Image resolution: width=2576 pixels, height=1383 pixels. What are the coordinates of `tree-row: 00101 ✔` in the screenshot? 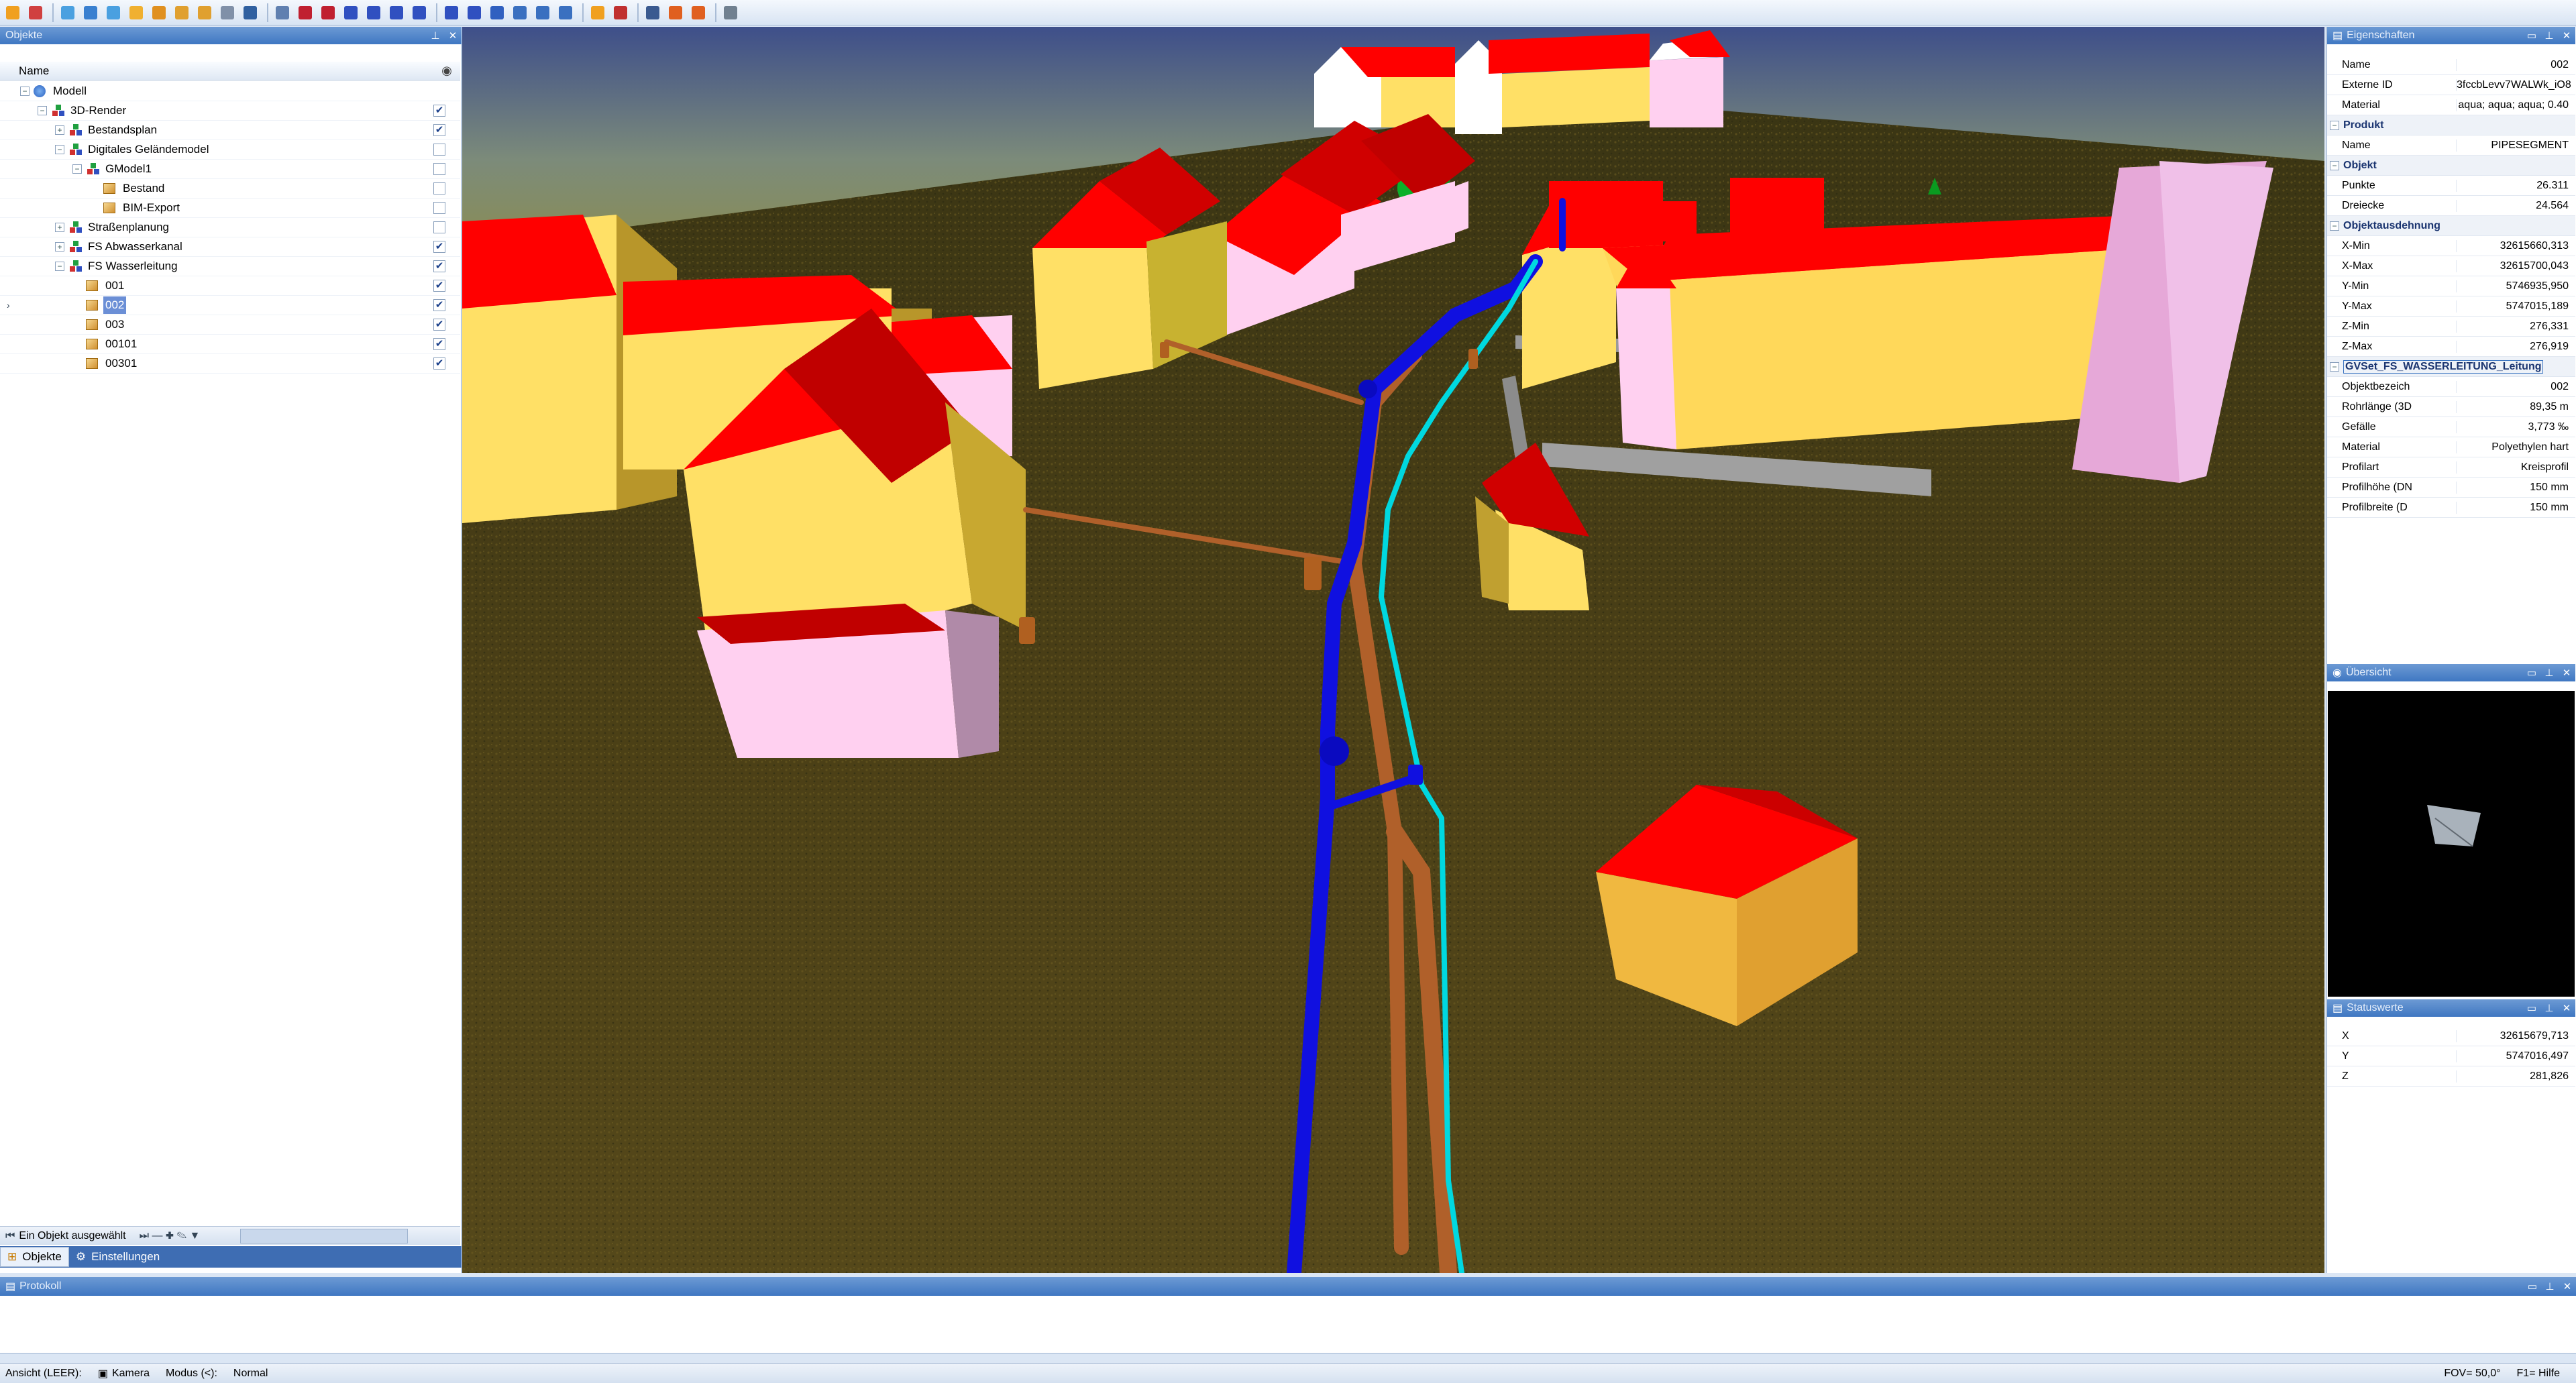 It's located at (230, 345).